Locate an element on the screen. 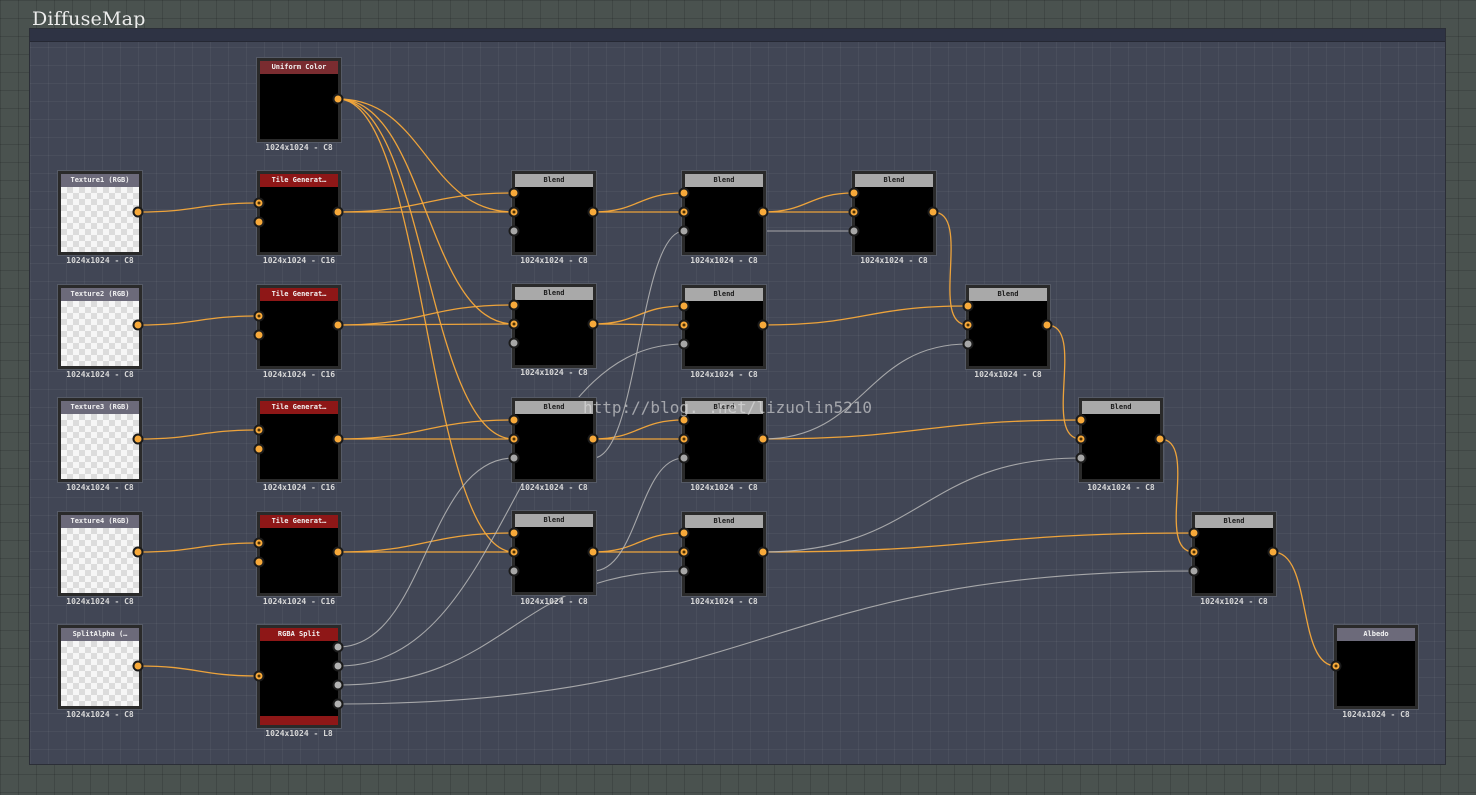 The image size is (1476, 795). node-caption: 1024x1024 - C8 is located at coordinates (894, 260).